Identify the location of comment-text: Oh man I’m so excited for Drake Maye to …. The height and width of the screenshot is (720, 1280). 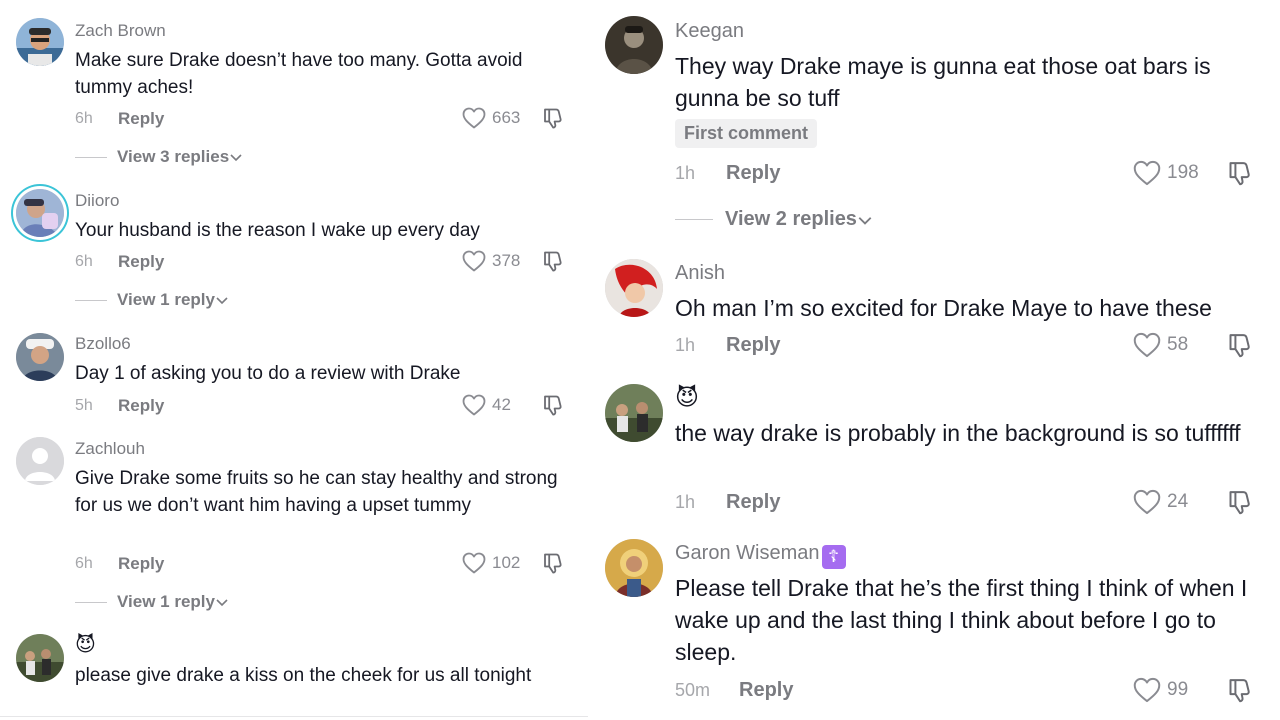
(943, 308).